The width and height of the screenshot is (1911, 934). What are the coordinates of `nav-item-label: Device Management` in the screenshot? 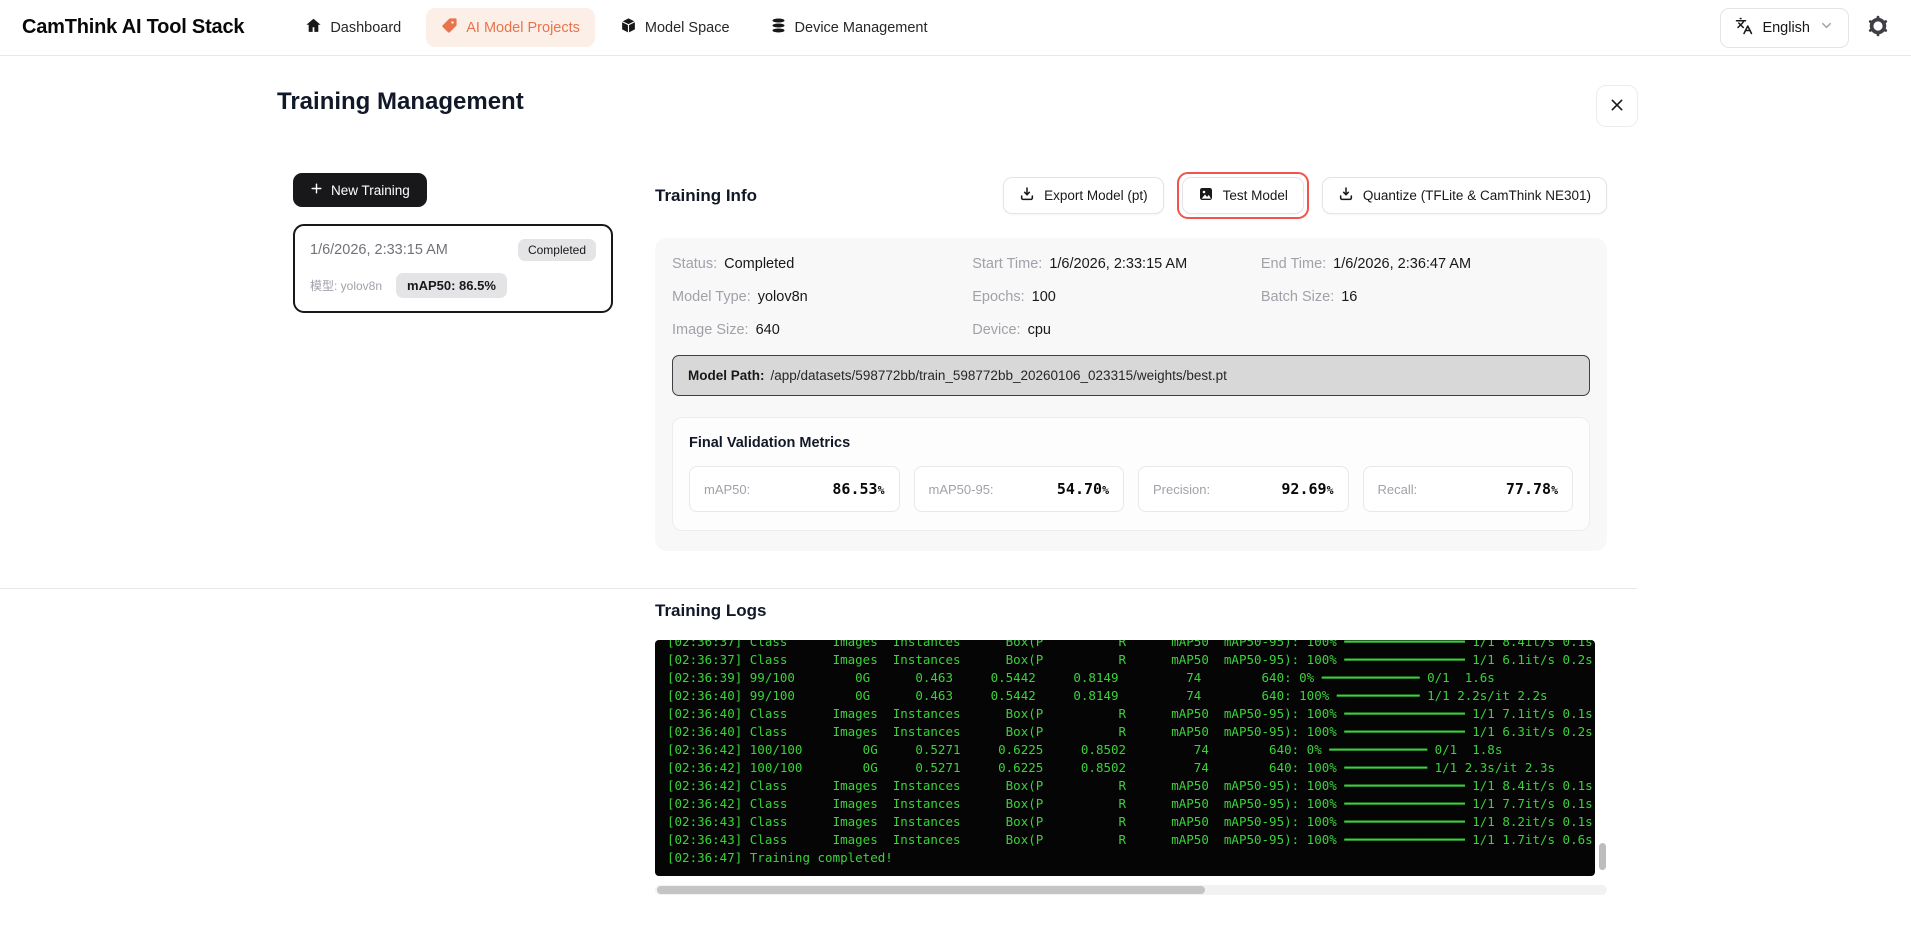 It's located at (861, 27).